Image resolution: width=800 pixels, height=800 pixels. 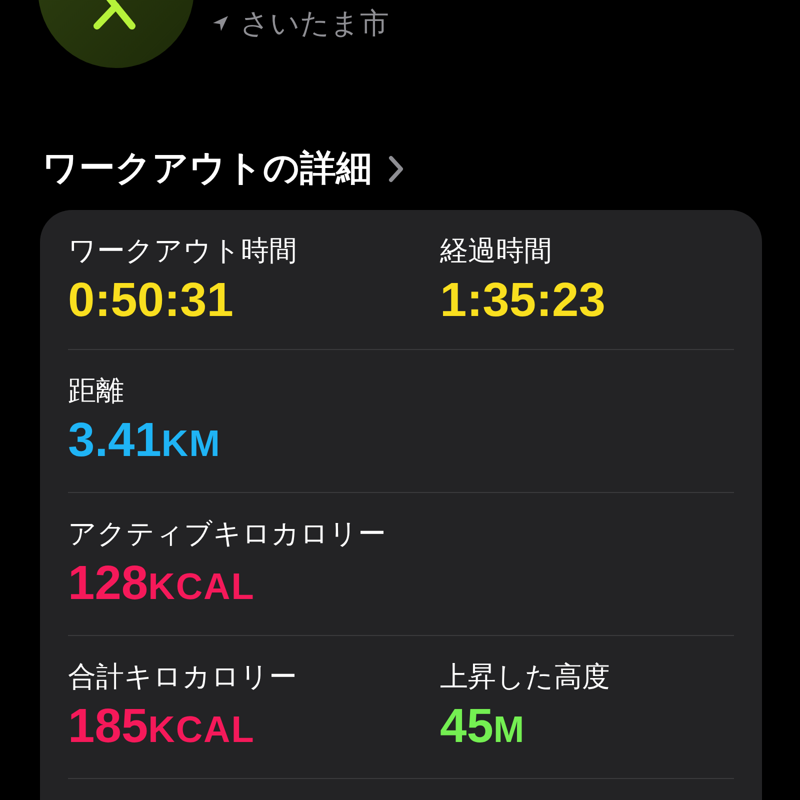 What do you see at coordinates (314, 23) in the screenshot?
I see `location-text: さいたま市` at bounding box center [314, 23].